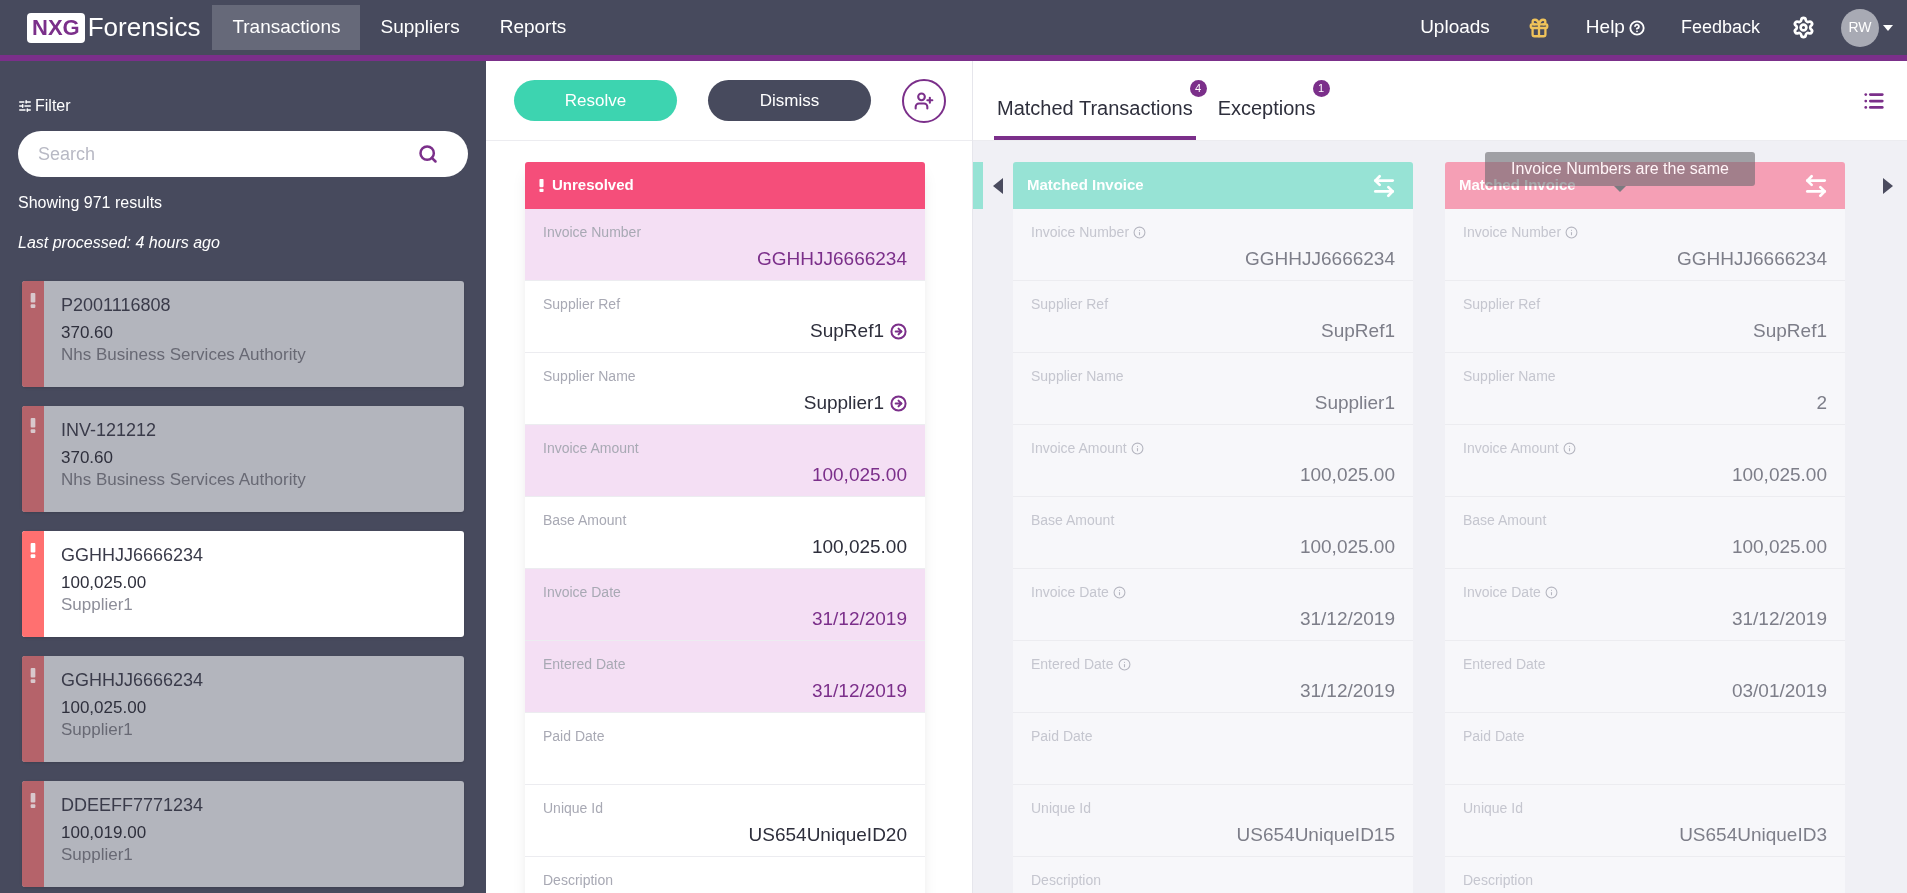 This screenshot has width=1907, height=893. What do you see at coordinates (1720, 27) in the screenshot?
I see `feedback-link: Feedback` at bounding box center [1720, 27].